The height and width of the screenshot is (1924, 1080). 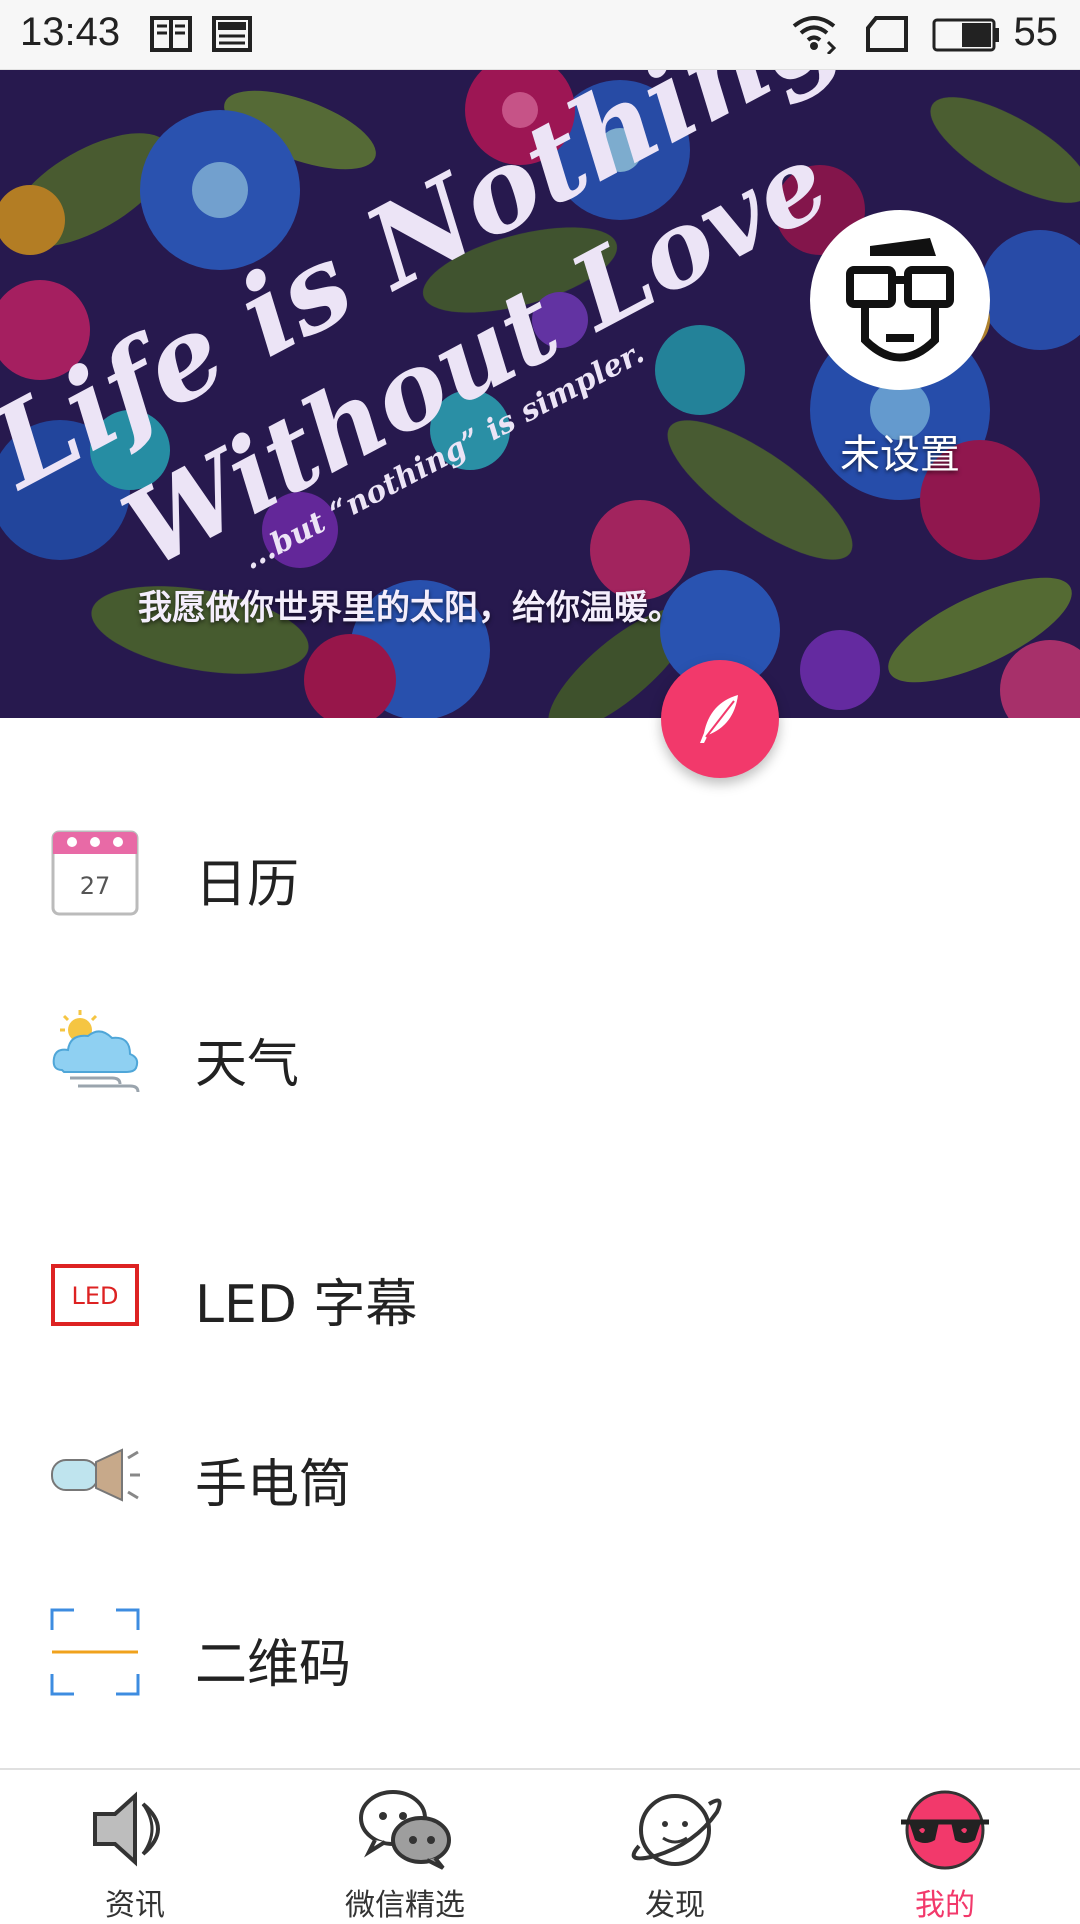 I want to click on flashlight-icon, so click(x=95, y=1473).